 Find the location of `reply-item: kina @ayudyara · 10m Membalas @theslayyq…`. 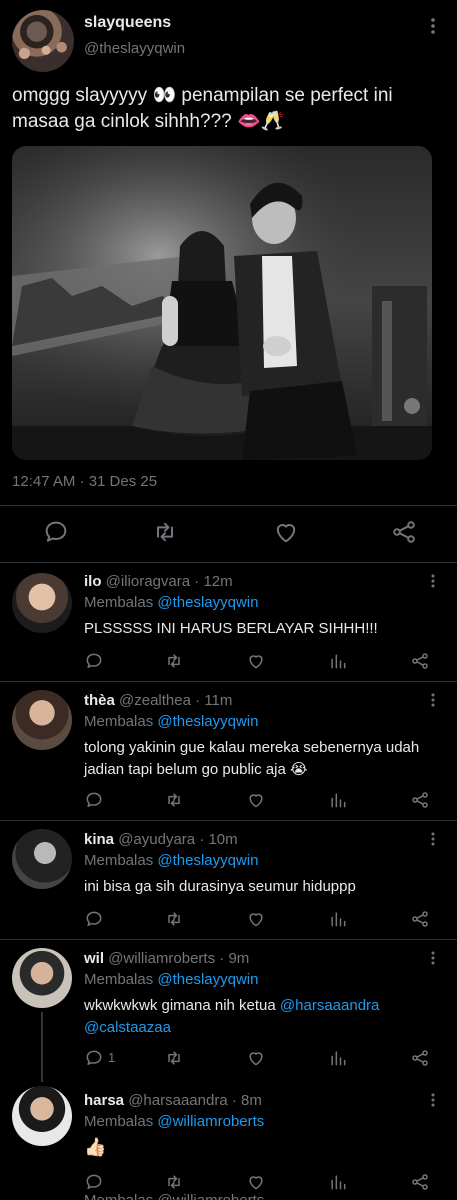

reply-item: kina @ayudyara · 10m Membalas @theslayyq… is located at coordinates (228, 880).